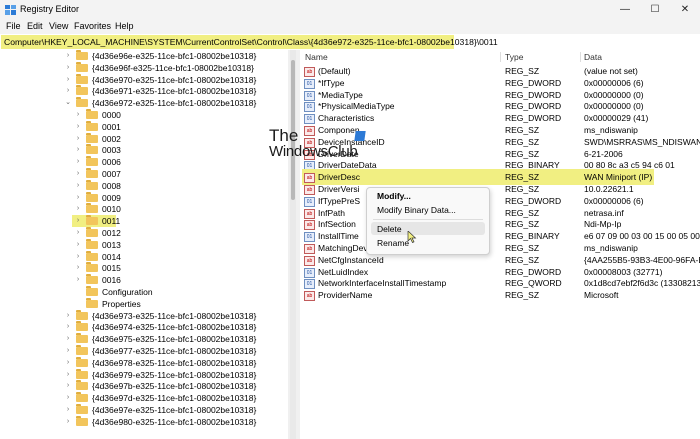 The width and height of the screenshot is (700, 439). I want to click on value-row: ab InfPath REG_SZ netrasa.inf, so click(500, 213).